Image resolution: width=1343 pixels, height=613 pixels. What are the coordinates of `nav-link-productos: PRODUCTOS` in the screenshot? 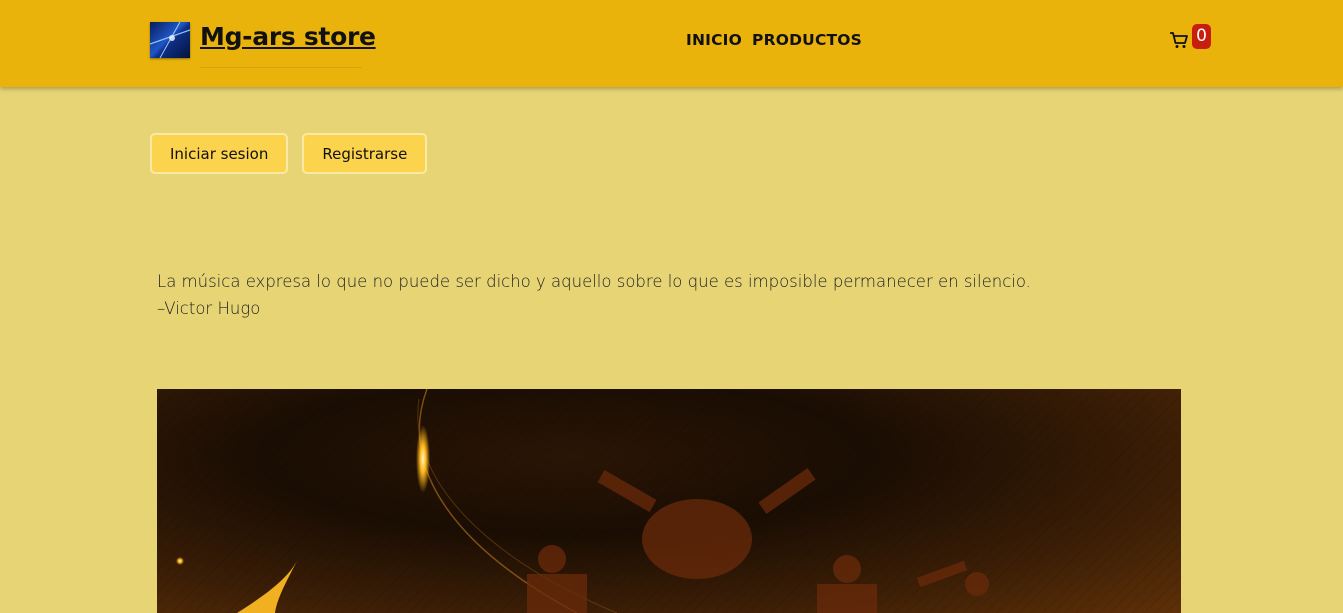 It's located at (807, 40).